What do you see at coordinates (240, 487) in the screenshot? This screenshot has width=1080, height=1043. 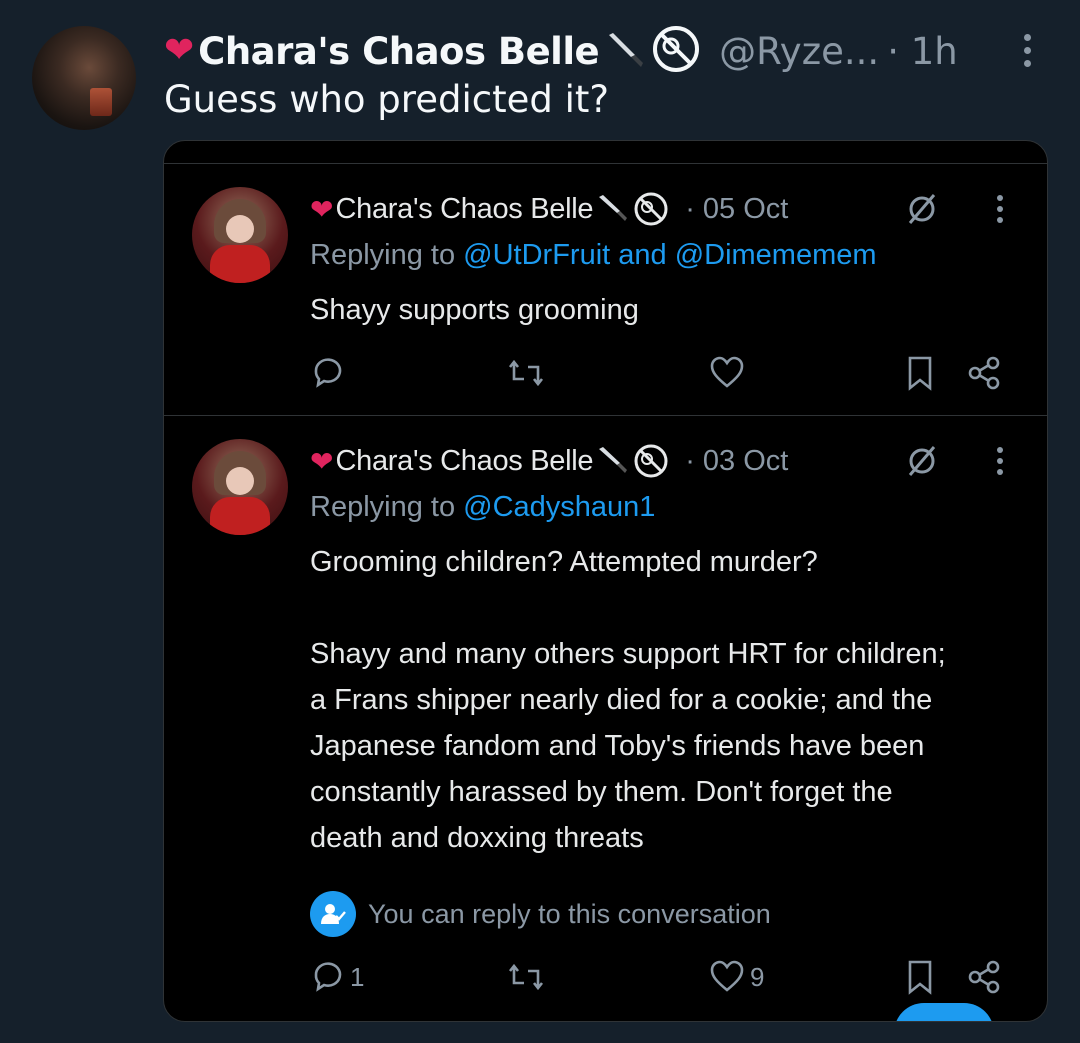 I see `post2-avatar` at bounding box center [240, 487].